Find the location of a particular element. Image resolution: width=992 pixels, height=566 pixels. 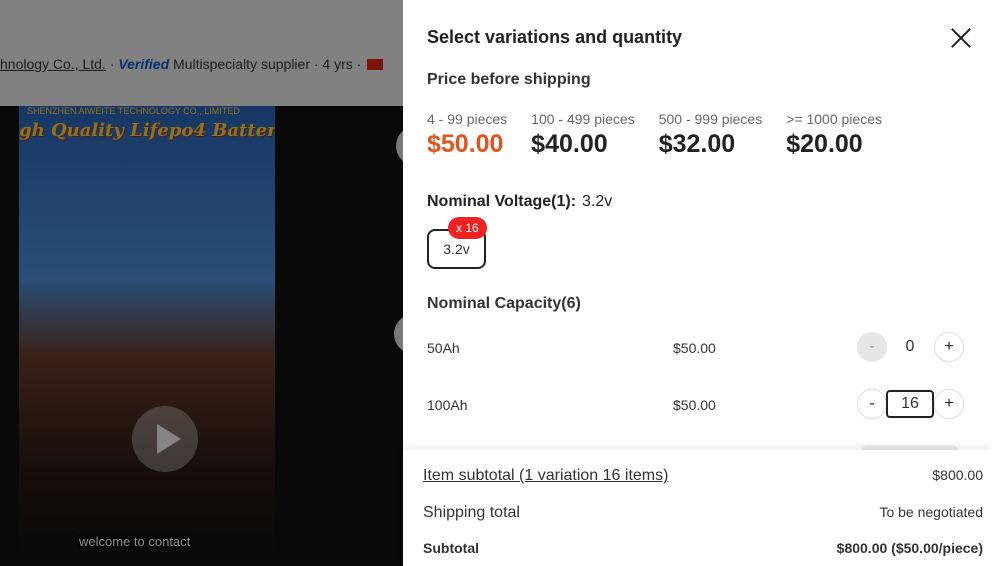

price-tier: 500 - 999 pieces $32.00 is located at coordinates (711, 135).